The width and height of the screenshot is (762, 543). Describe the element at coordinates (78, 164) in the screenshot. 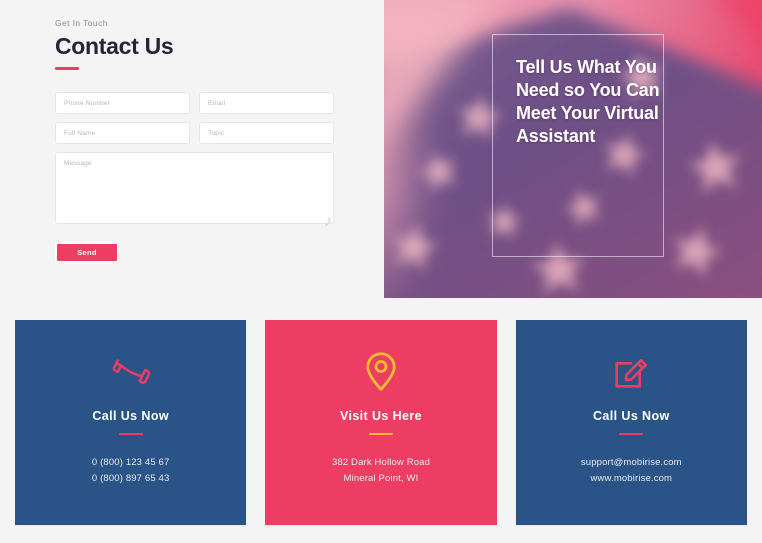

I see `message-placeholder: Message` at that location.